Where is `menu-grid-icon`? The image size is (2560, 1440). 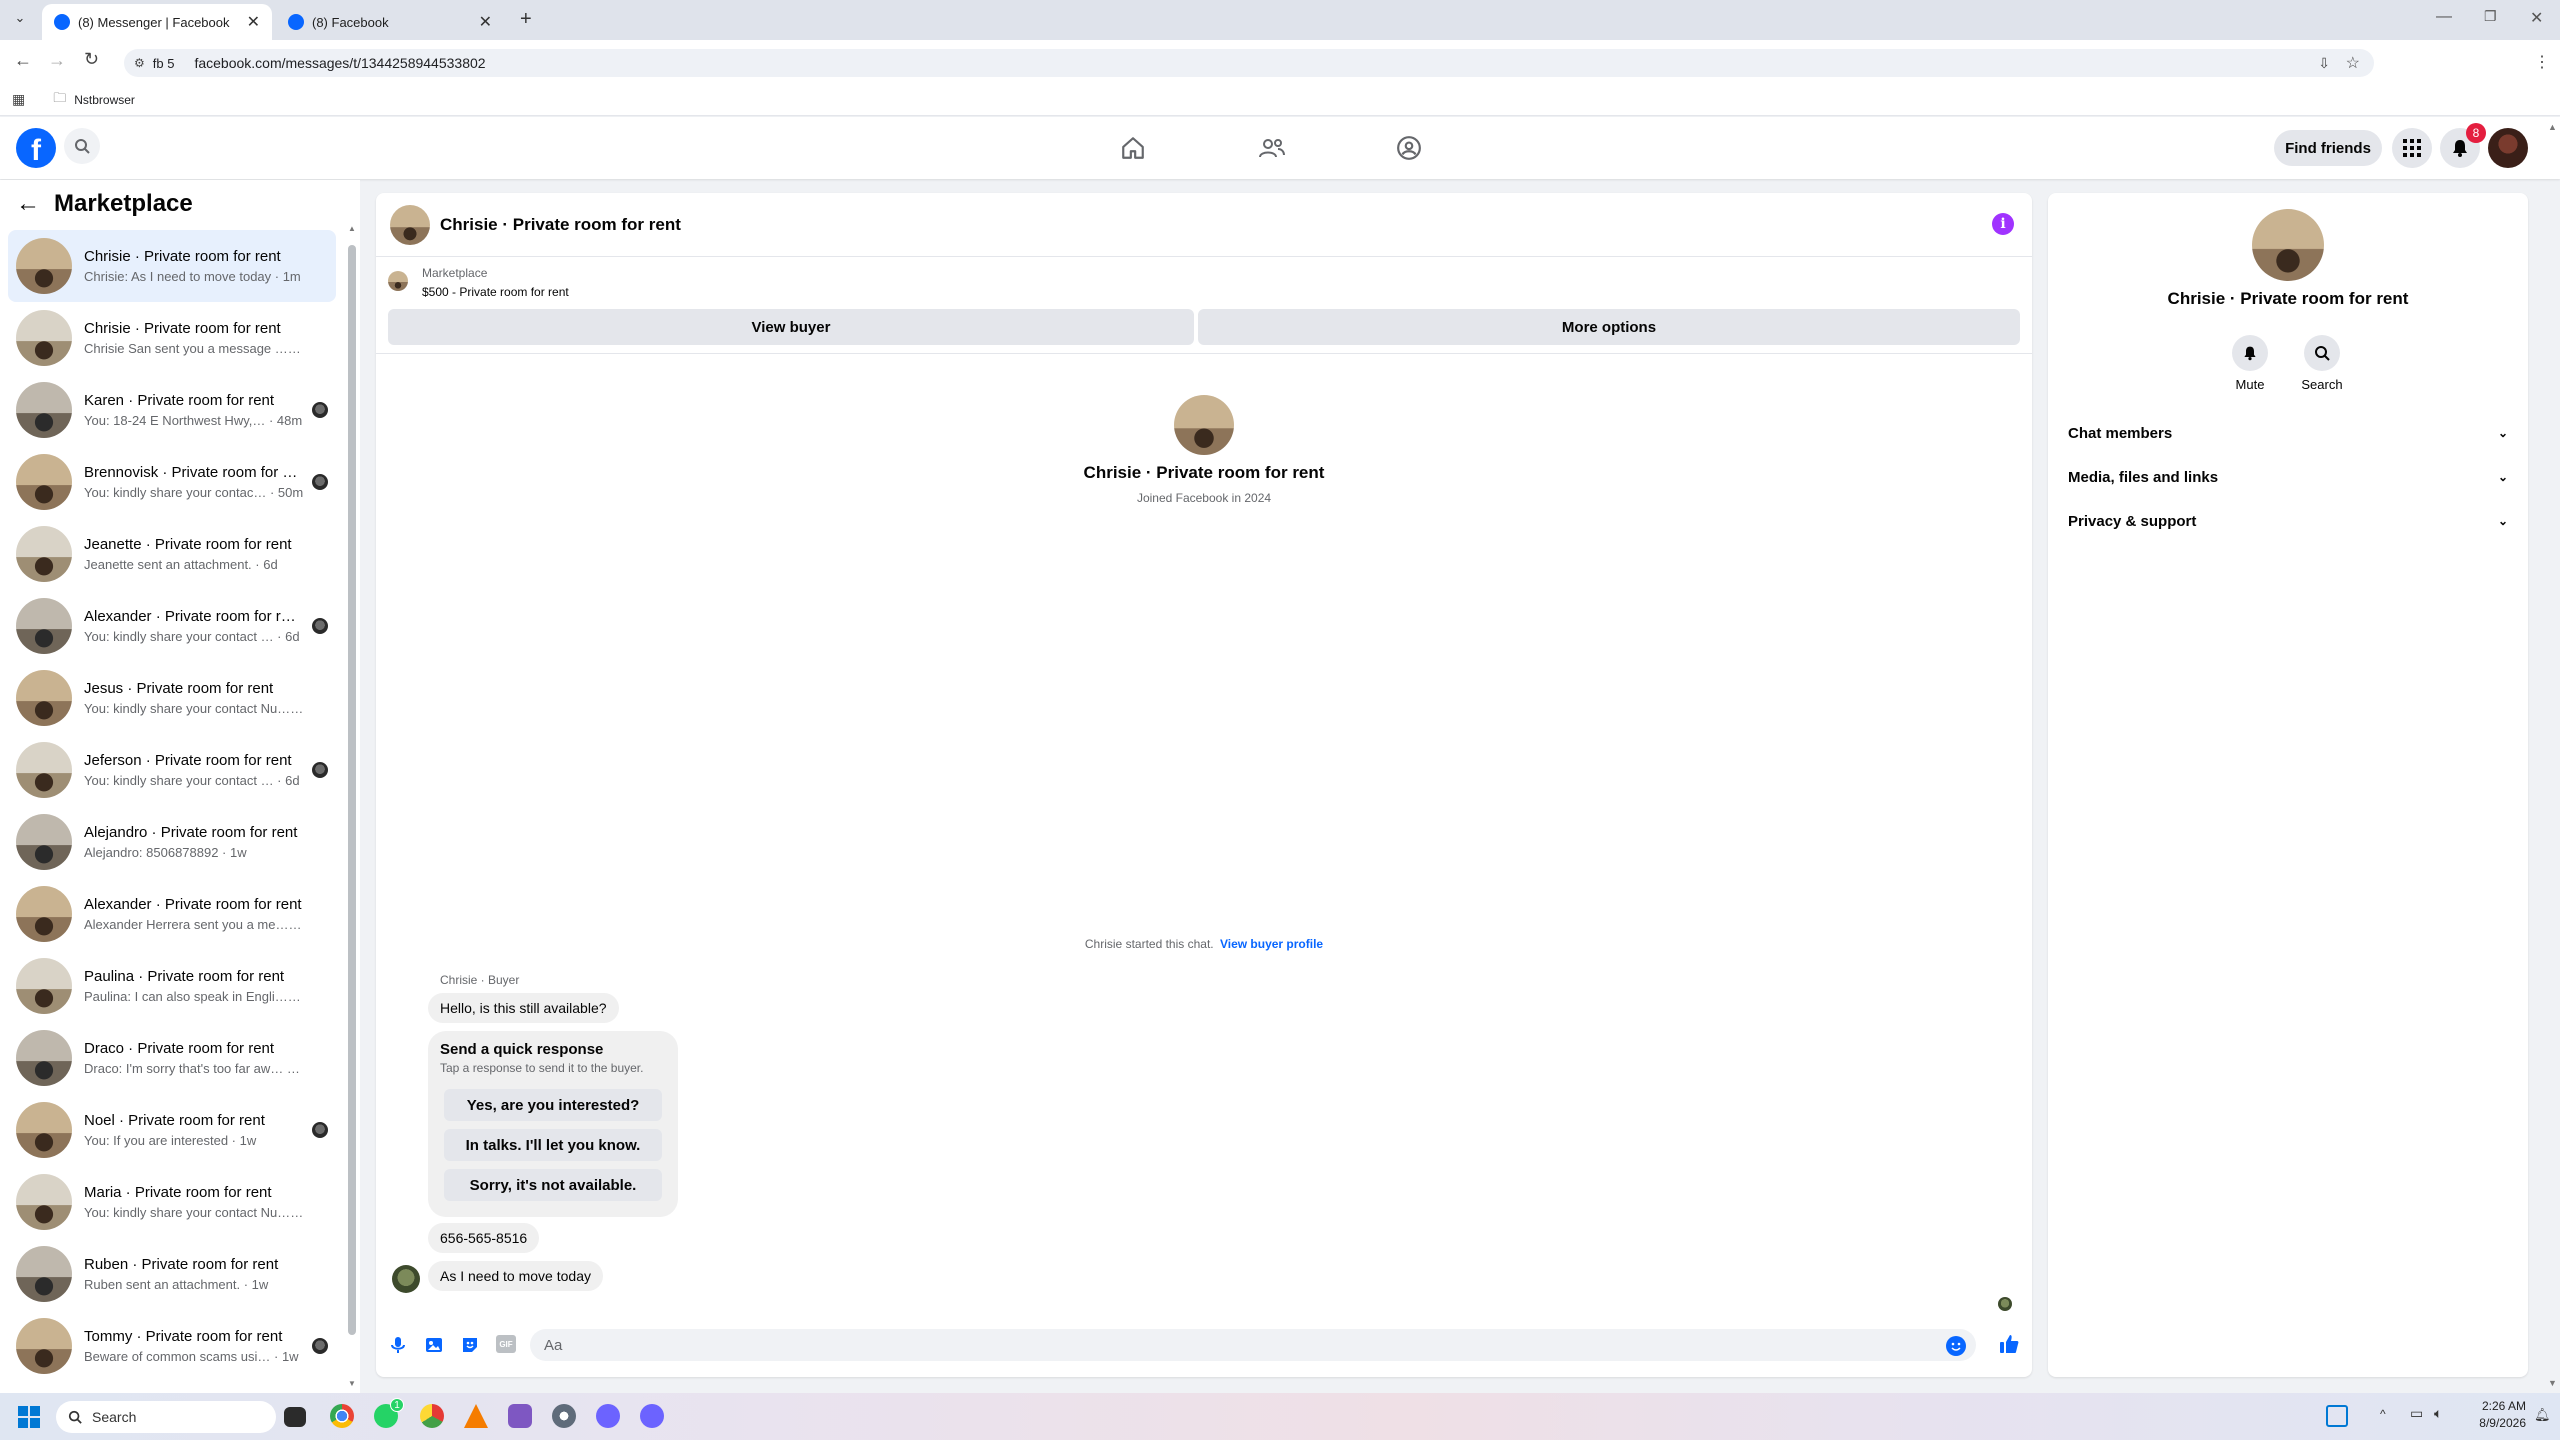 menu-grid-icon is located at coordinates (2412, 148).